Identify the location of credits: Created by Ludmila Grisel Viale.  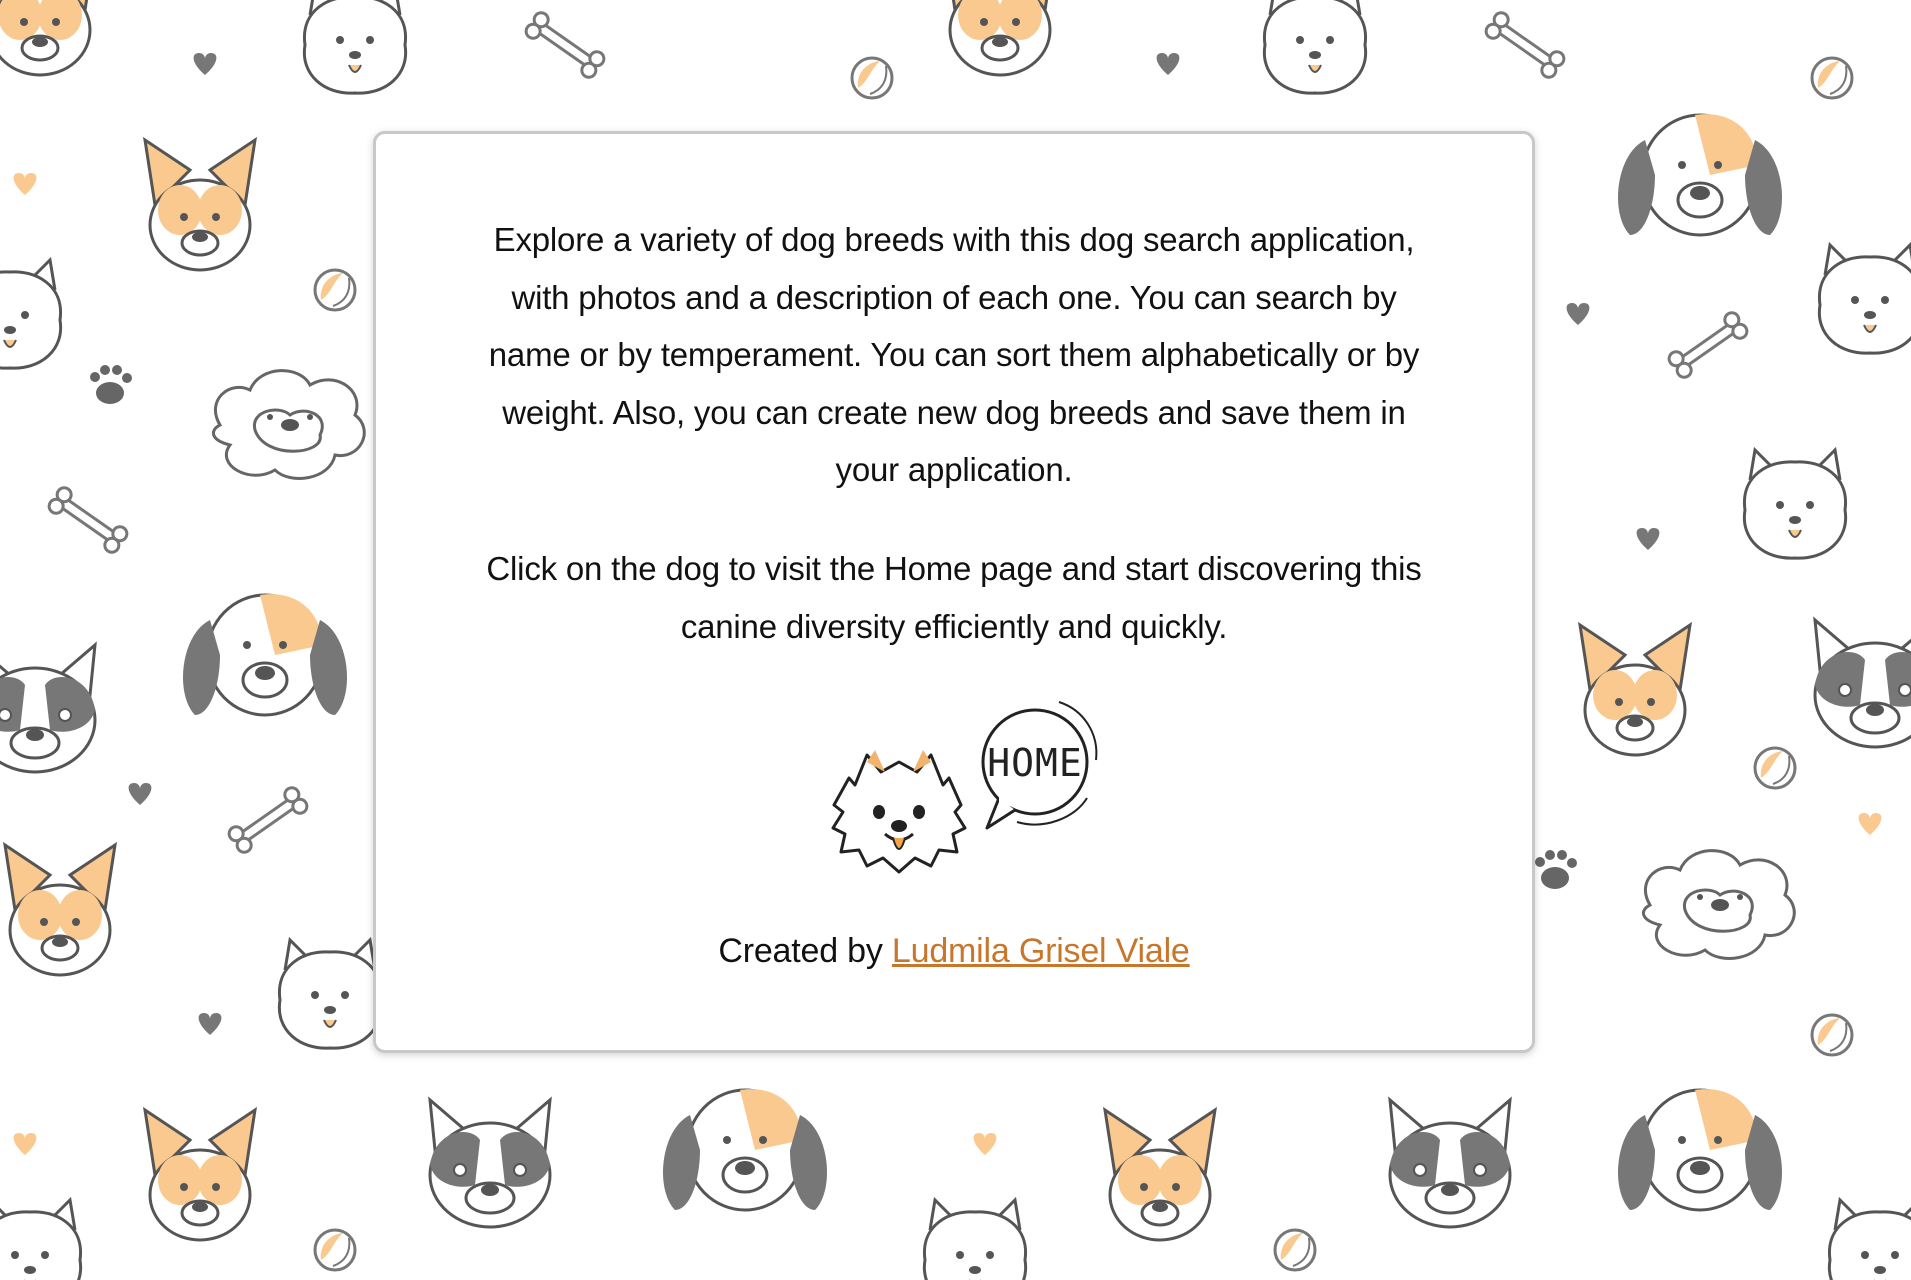
(954, 951).